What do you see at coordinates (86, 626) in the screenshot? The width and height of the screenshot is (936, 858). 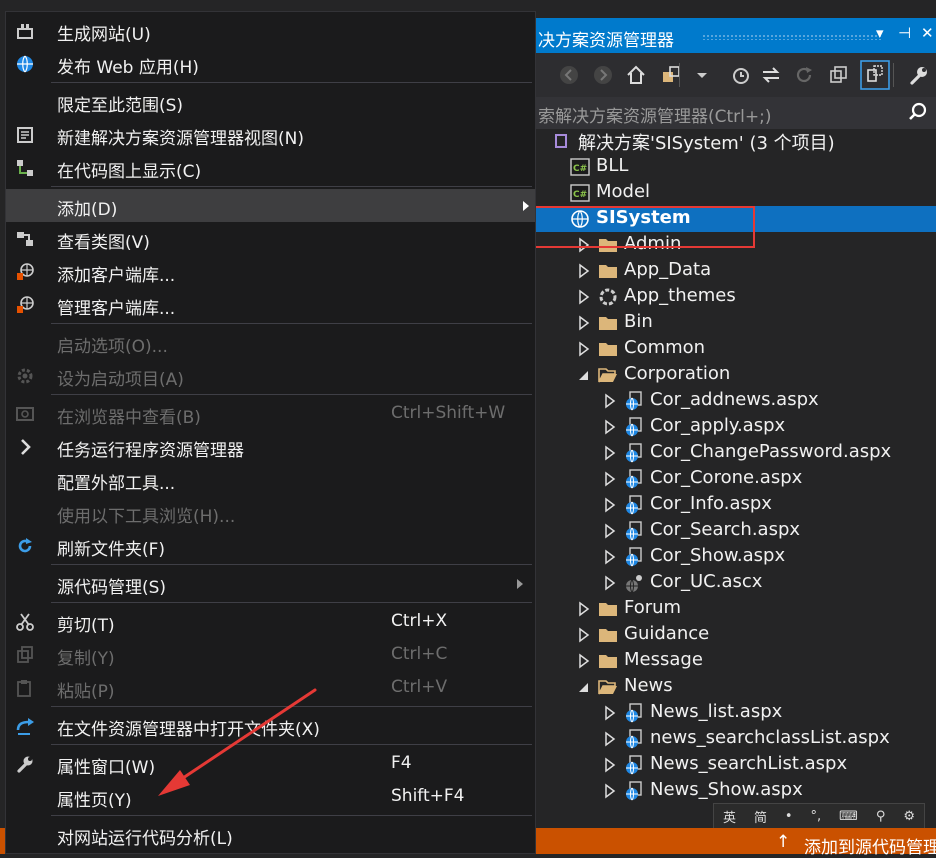 I see `menu-item-label: 剪切(T)` at bounding box center [86, 626].